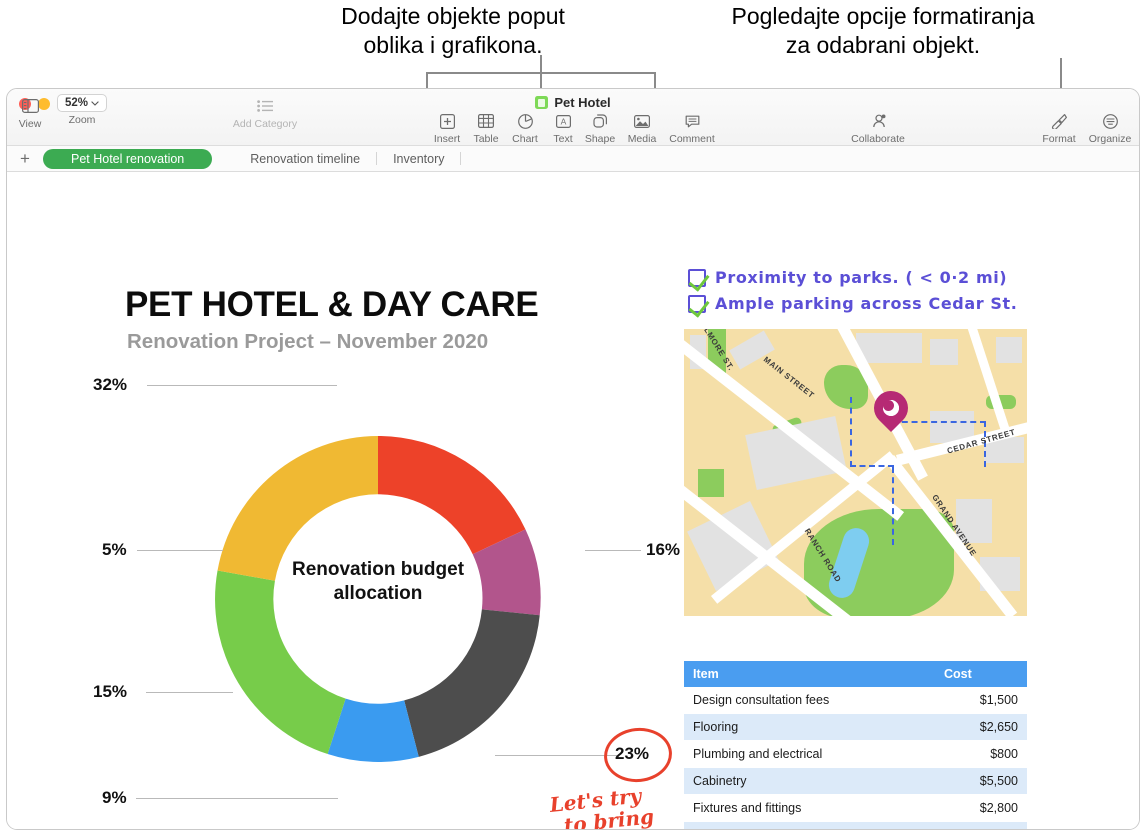  What do you see at coordinates (265, 124) in the screenshot?
I see `add-category-label: Add Category` at bounding box center [265, 124].